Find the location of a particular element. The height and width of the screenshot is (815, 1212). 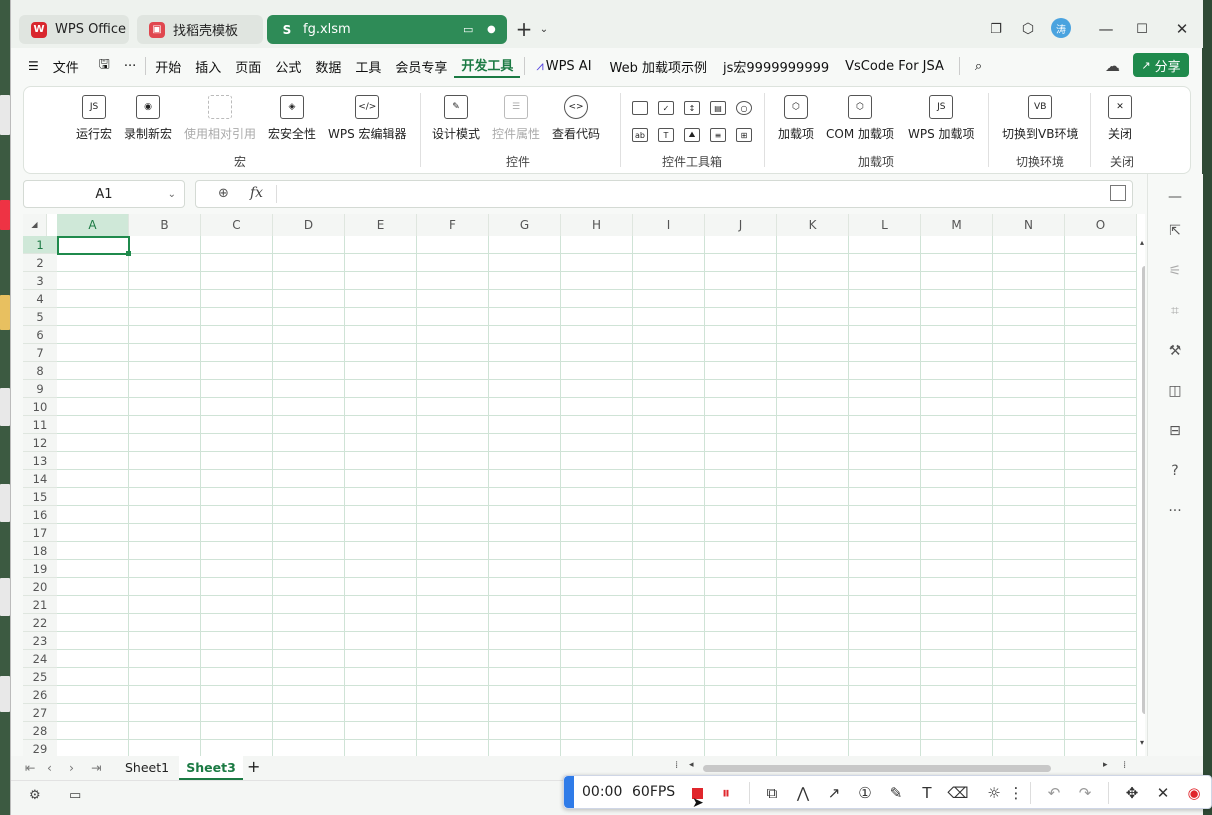

vertical-scrollbar: ▴ ▾ is located at coordinates (1142, 496).